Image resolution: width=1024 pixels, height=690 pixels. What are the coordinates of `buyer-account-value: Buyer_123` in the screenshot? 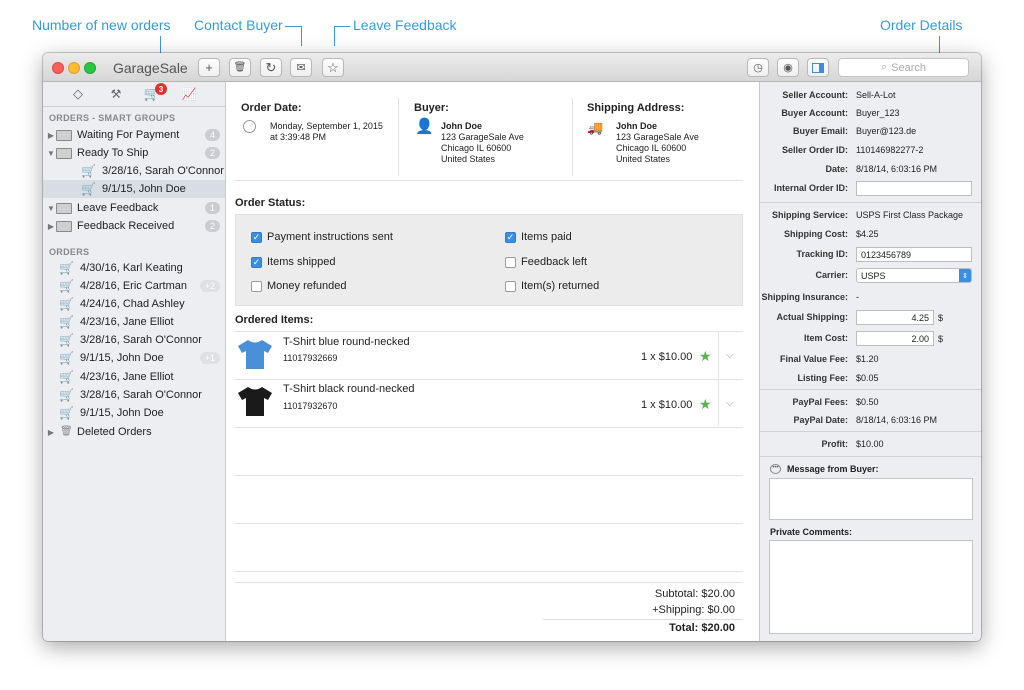 It's located at (878, 113).